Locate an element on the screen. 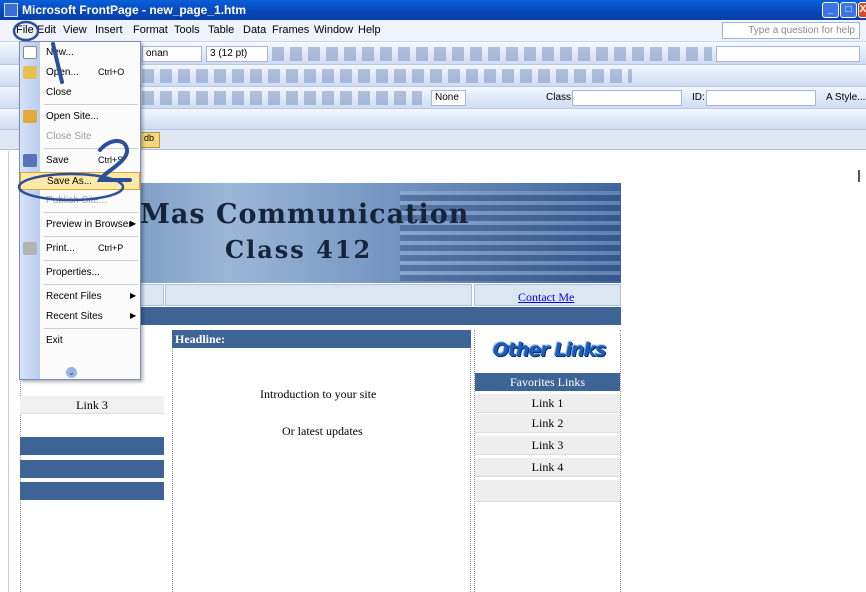 This screenshot has height=592, width=866. annotation-circle-file is located at coordinates (26, 31).